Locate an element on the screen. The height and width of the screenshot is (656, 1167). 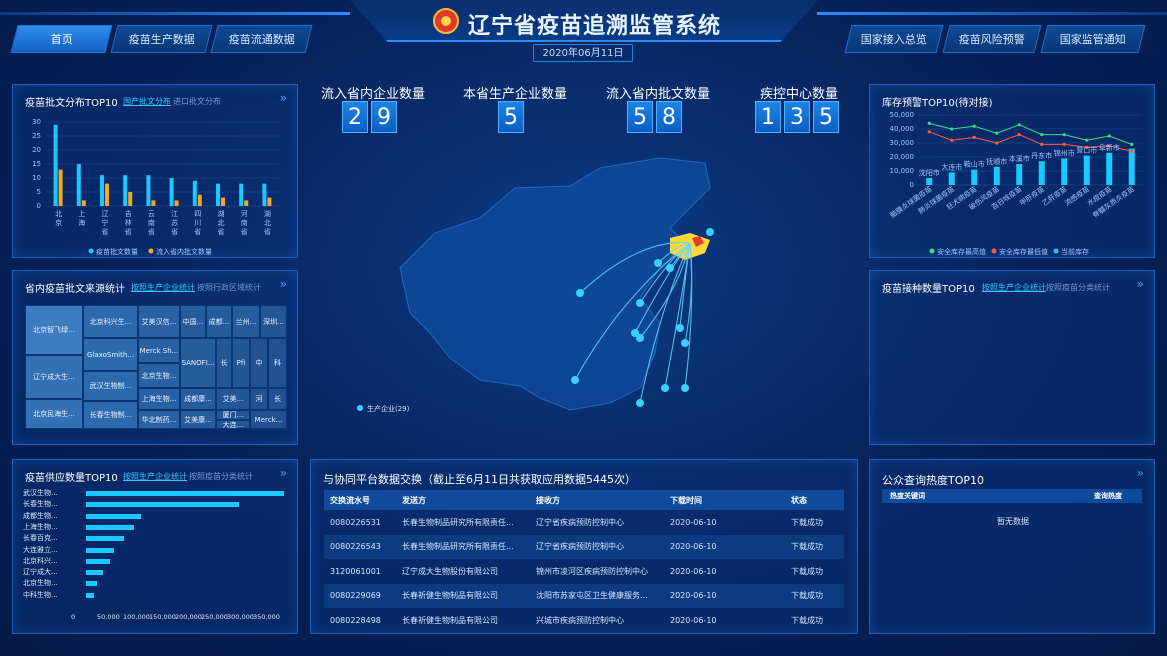
tab-domestic-batches: 国产批文分布 is located at coordinates (147, 101).